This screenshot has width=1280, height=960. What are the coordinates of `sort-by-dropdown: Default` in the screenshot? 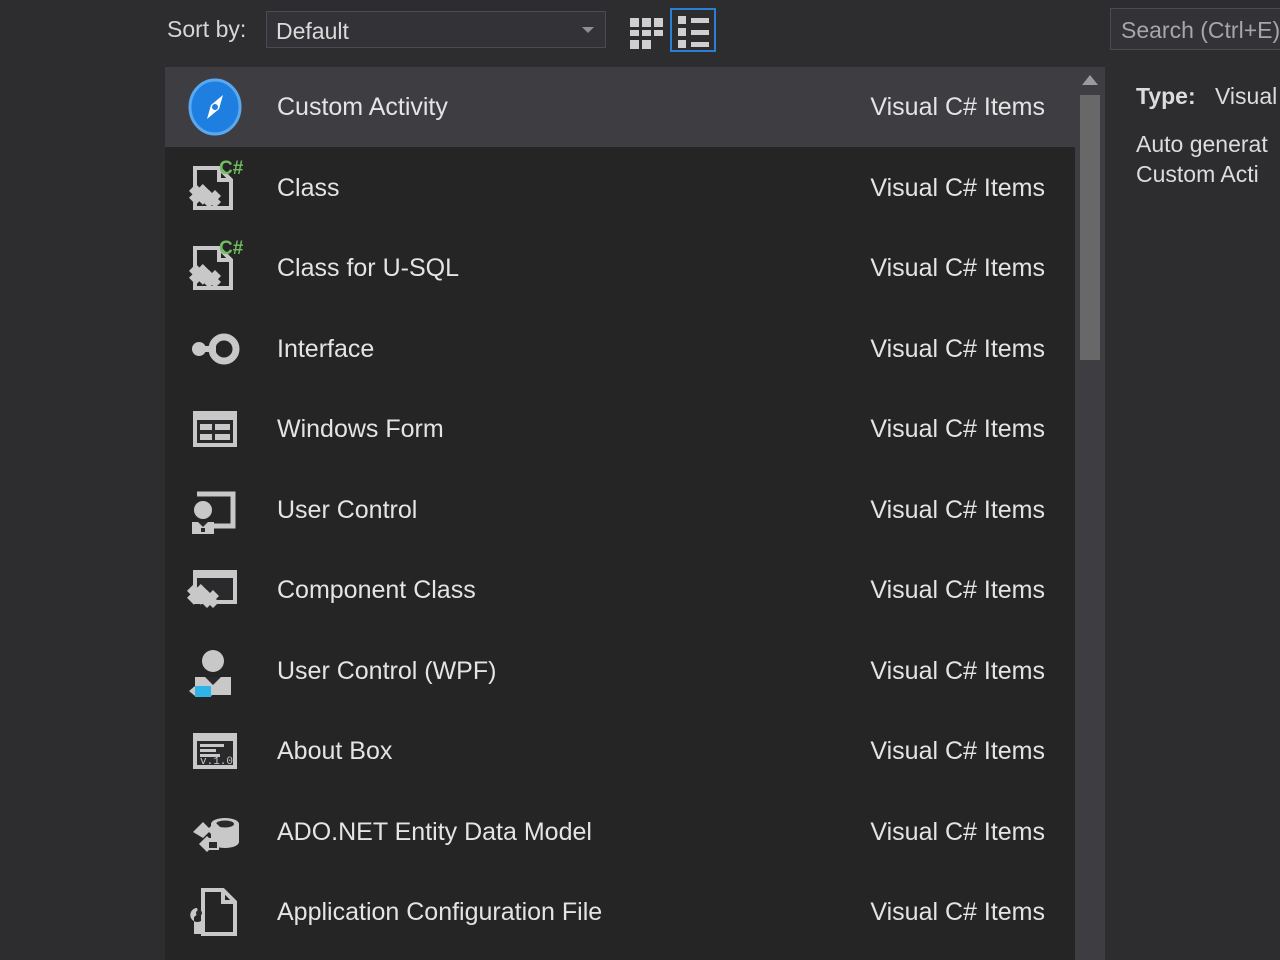 It's located at (436, 29).